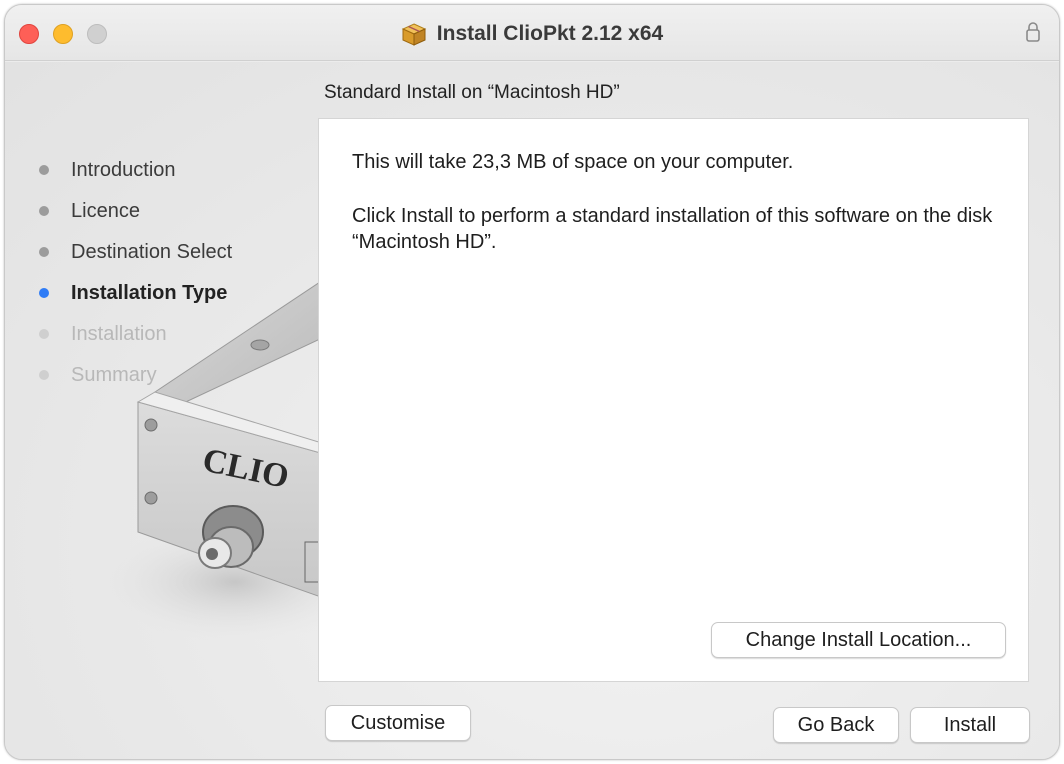  I want to click on step-destination-select: Destination Select, so click(135, 252).